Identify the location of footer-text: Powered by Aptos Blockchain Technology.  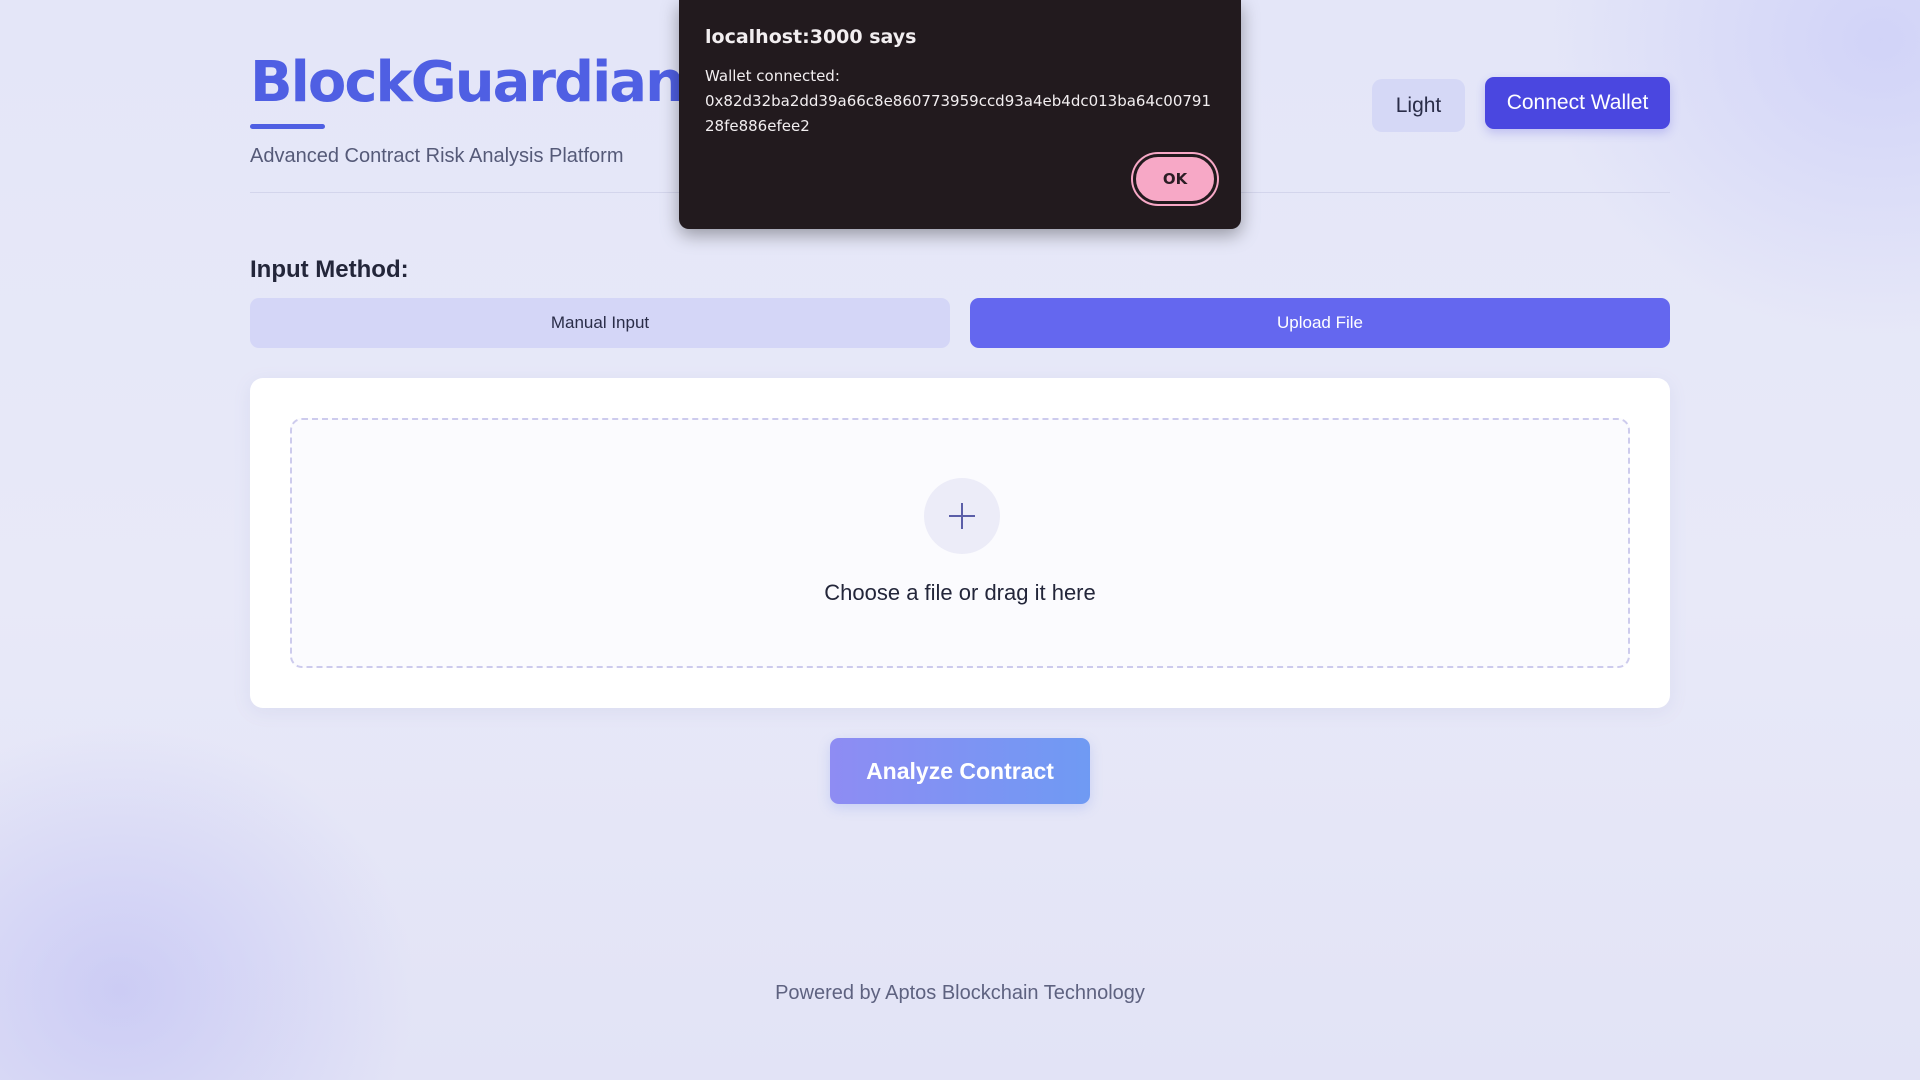
(960, 993).